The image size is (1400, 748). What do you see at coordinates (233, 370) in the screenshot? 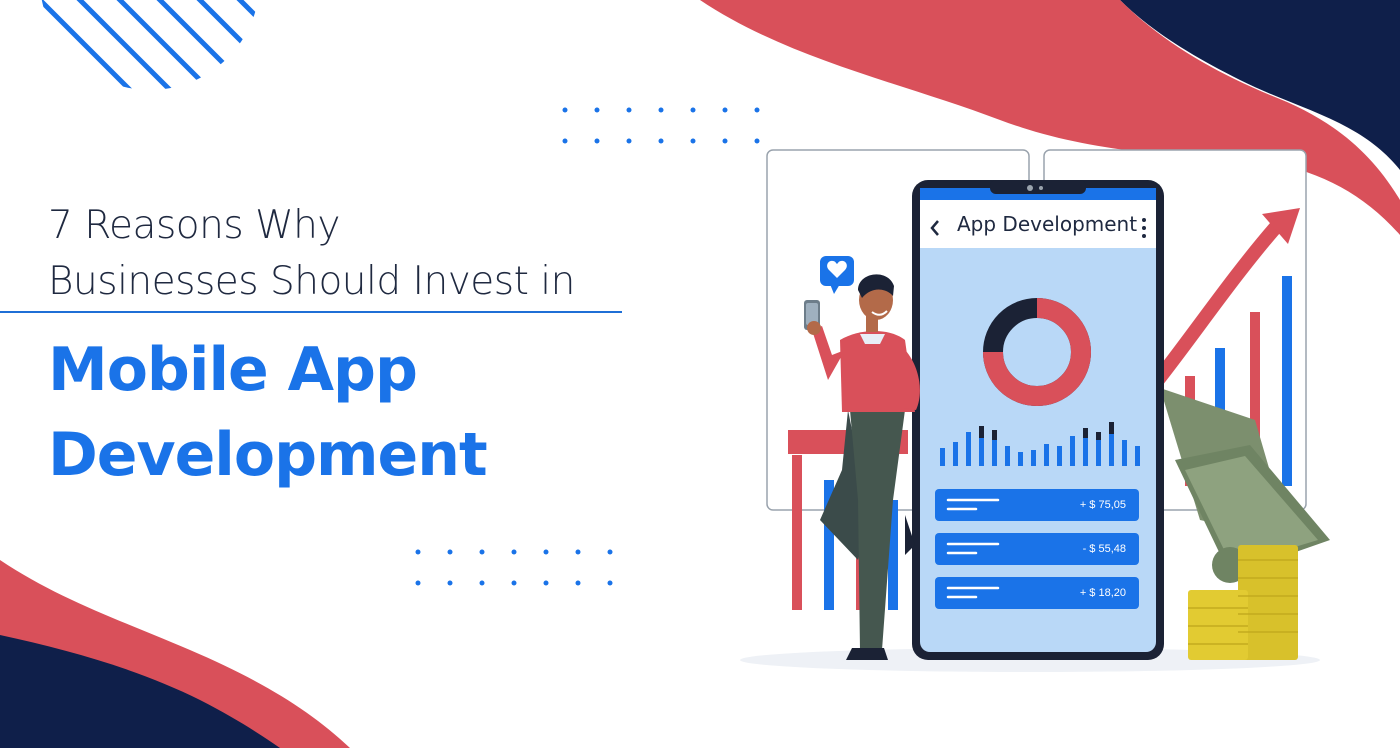
I see `highlight-line-1: Mobile App` at bounding box center [233, 370].